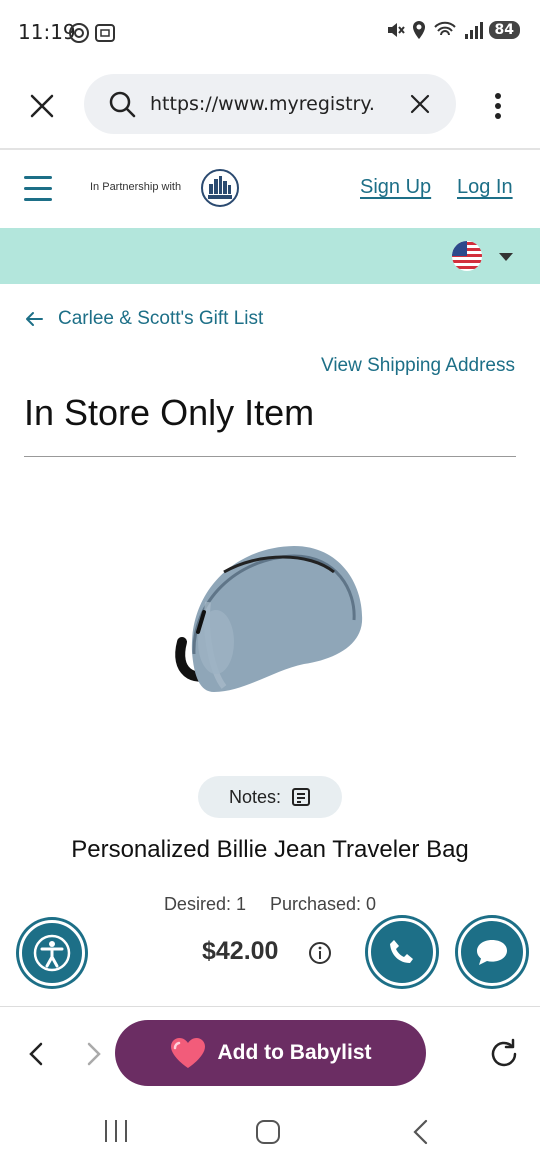 The width and height of the screenshot is (540, 1170). What do you see at coordinates (473, 30) in the screenshot?
I see `signal-icon` at bounding box center [473, 30].